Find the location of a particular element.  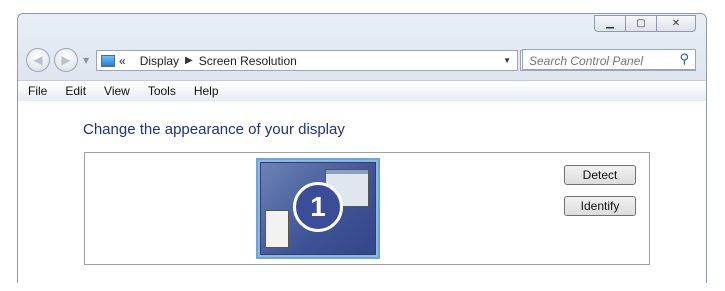

menu-view: View is located at coordinates (116, 91).